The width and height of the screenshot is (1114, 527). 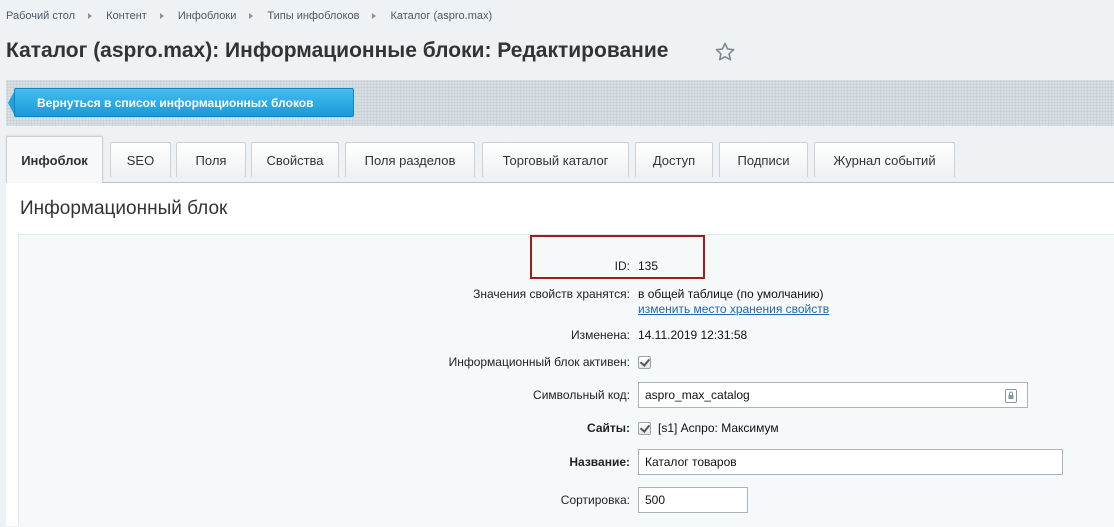 What do you see at coordinates (184, 102) in the screenshot?
I see `back-to-list-button: Вернуться в список информационных блоков` at bounding box center [184, 102].